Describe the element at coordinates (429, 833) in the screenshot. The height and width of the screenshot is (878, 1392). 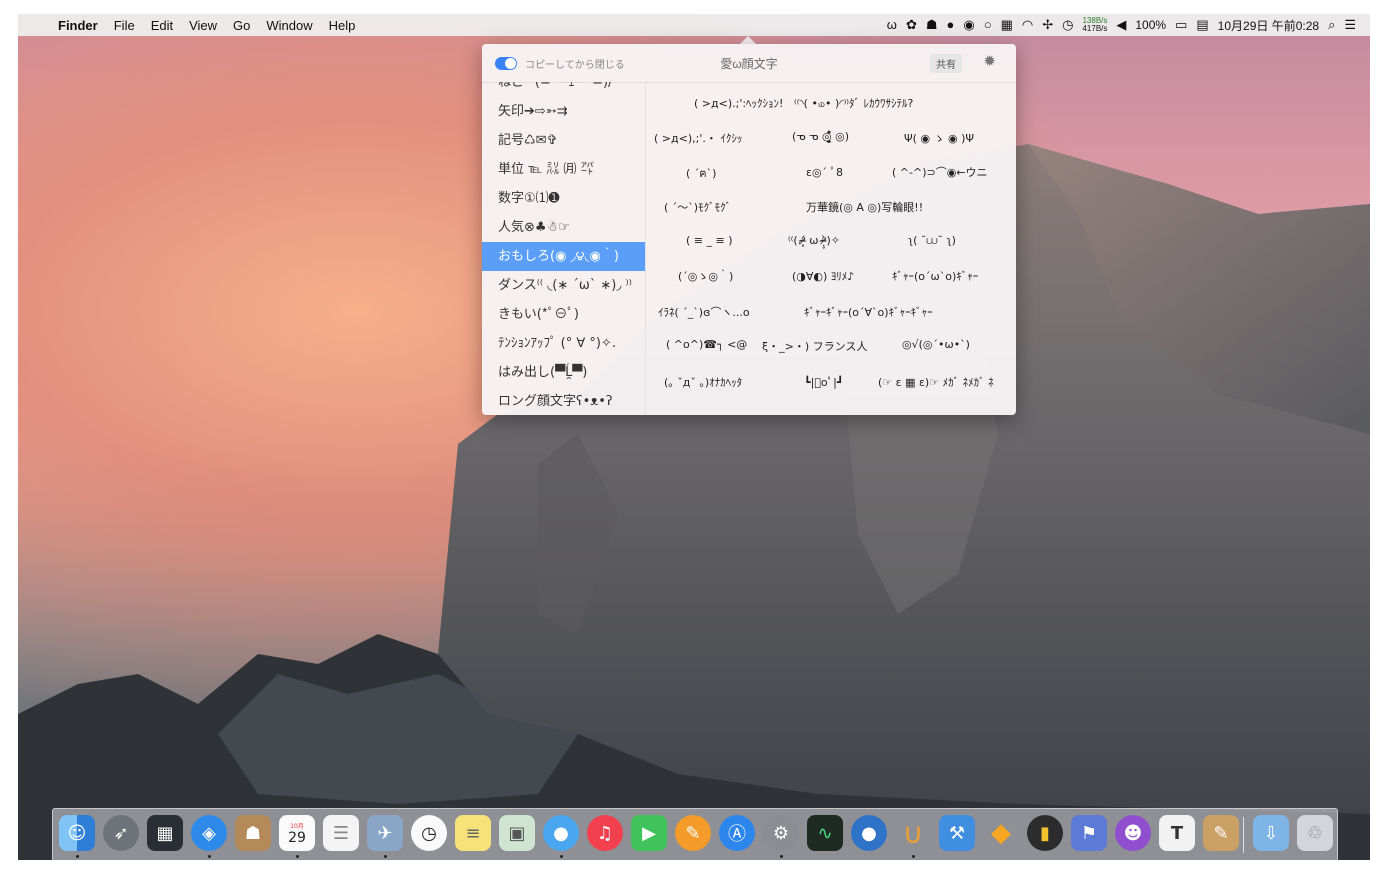
I see `clock-icon: ◷` at that location.